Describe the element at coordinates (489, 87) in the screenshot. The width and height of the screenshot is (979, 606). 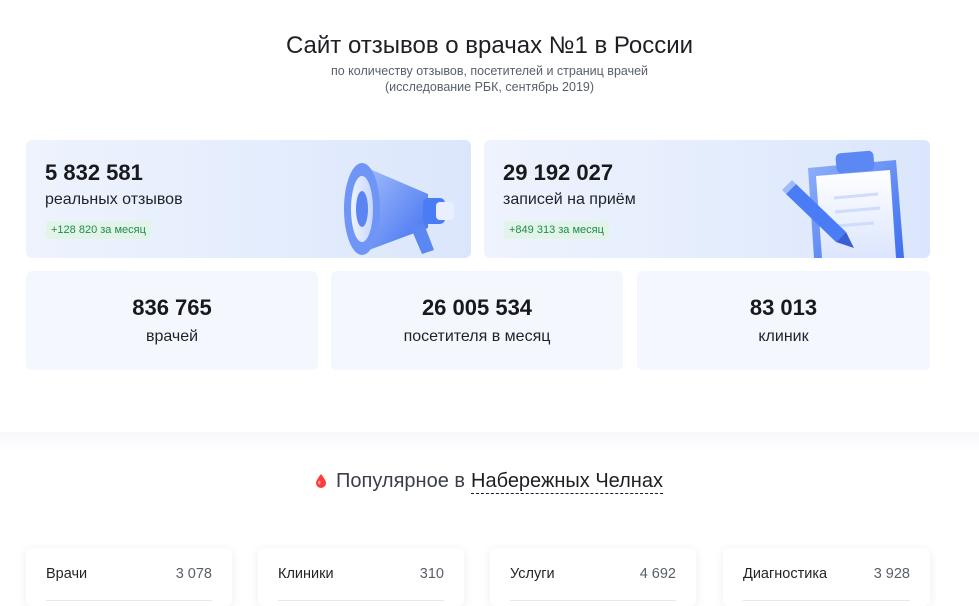
I see `page-note: (исследование РБК, сентябрь 2019)` at that location.